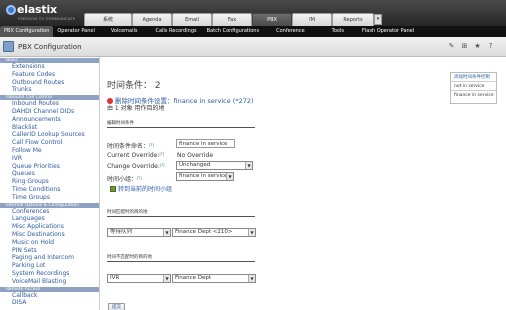 The width and height of the screenshot is (506, 310). What do you see at coordinates (471, 46) in the screenshot?
I see `toolbar-icons: ✎ ⊞ ★ ?` at bounding box center [471, 46].